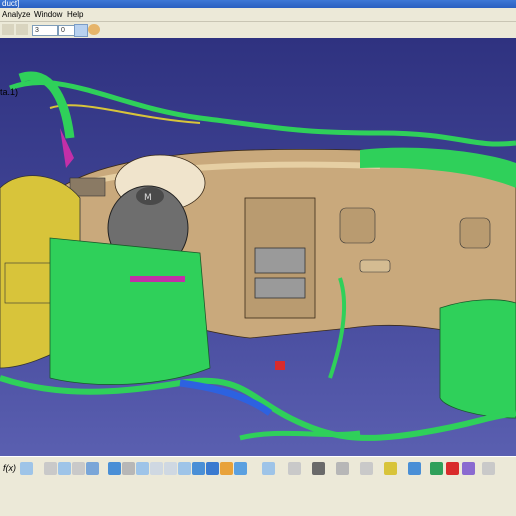 The image size is (516, 516). Describe the element at coordinates (357, 225) in the screenshot. I see `right-vent` at that location.